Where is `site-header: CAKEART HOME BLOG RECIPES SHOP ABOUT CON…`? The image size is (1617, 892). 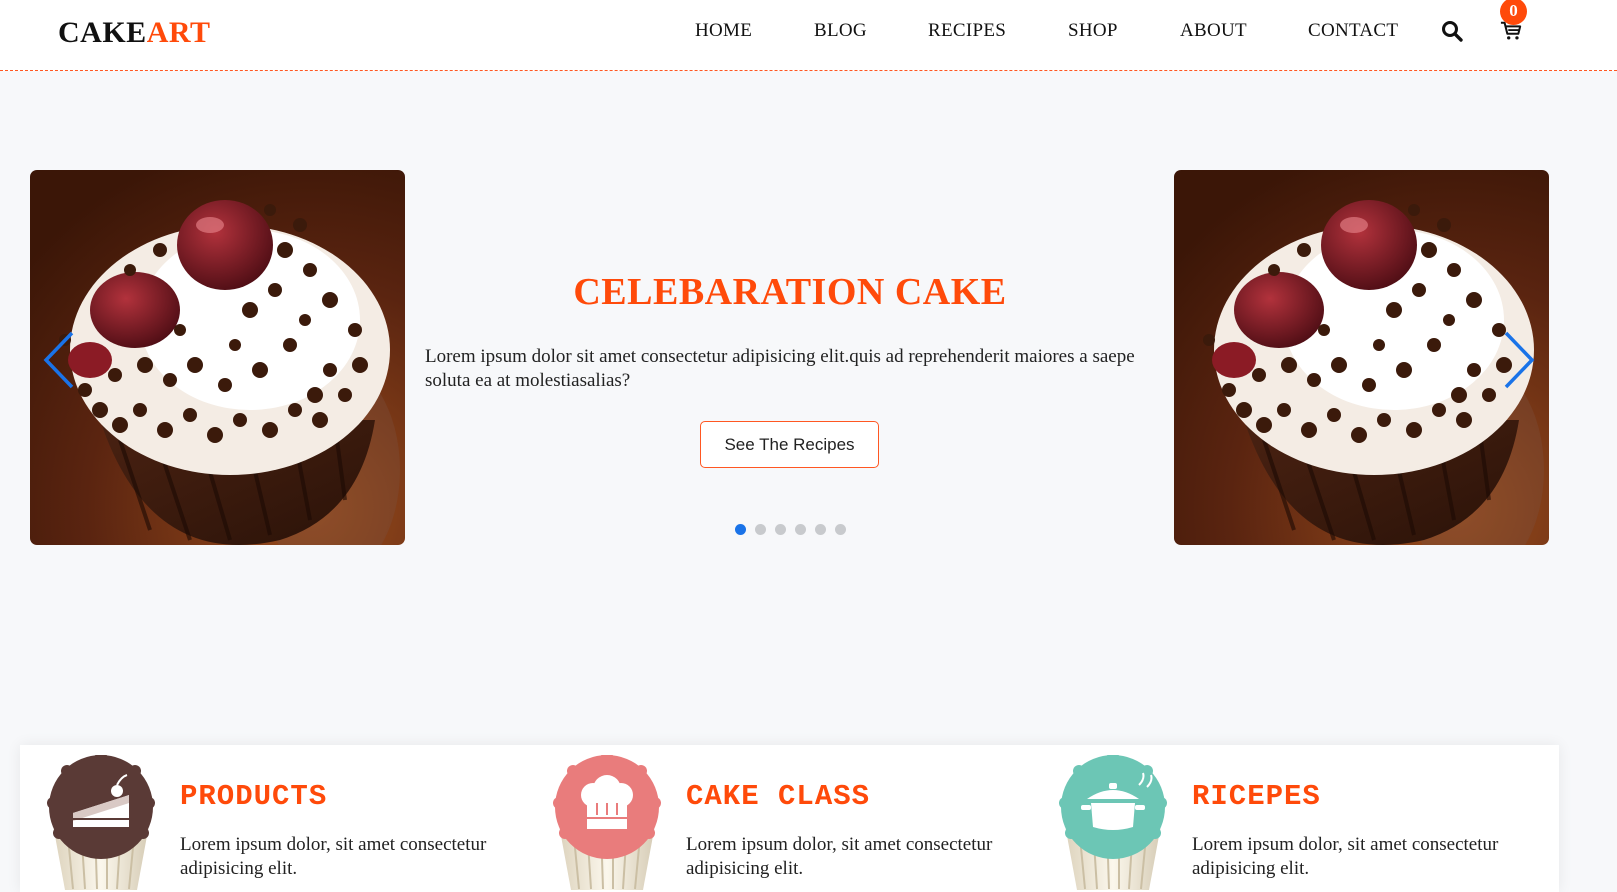
site-header: CAKEART HOME BLOG RECIPES SHOP ABOUT CON… is located at coordinates (808, 35).